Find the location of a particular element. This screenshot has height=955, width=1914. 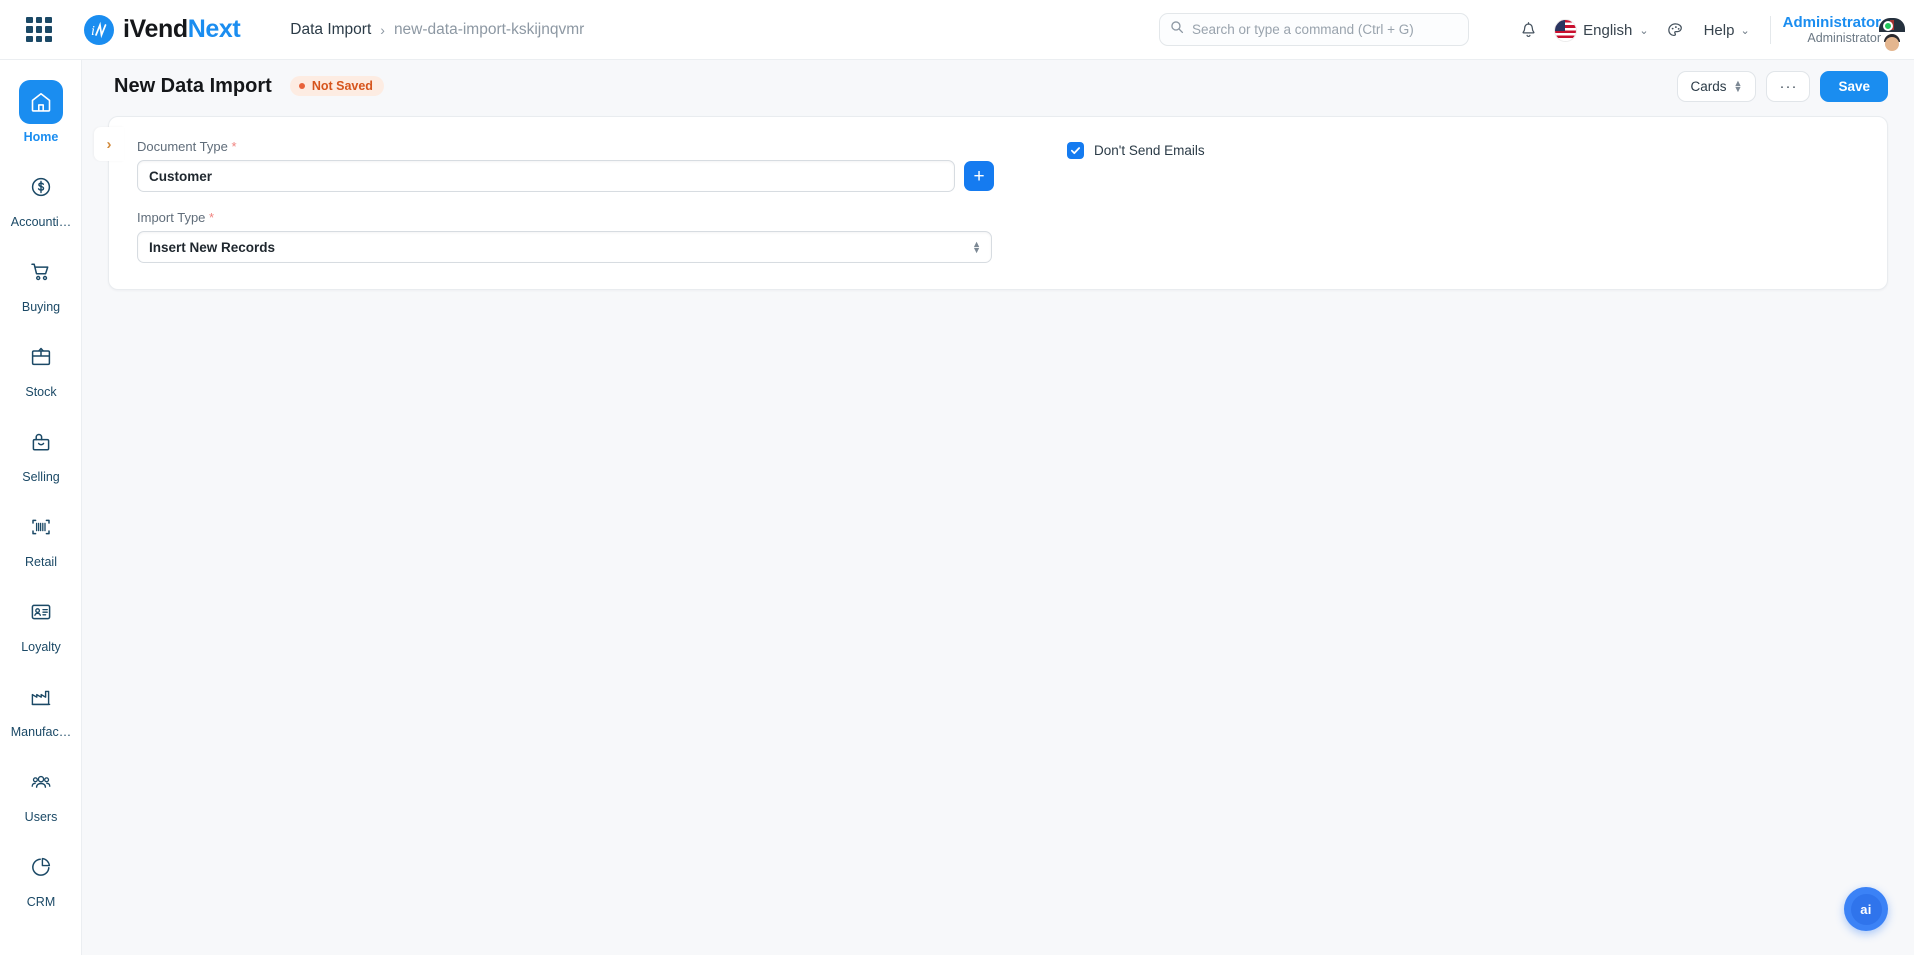

language-selector: English ⌄ is located at coordinates (1601, 30).